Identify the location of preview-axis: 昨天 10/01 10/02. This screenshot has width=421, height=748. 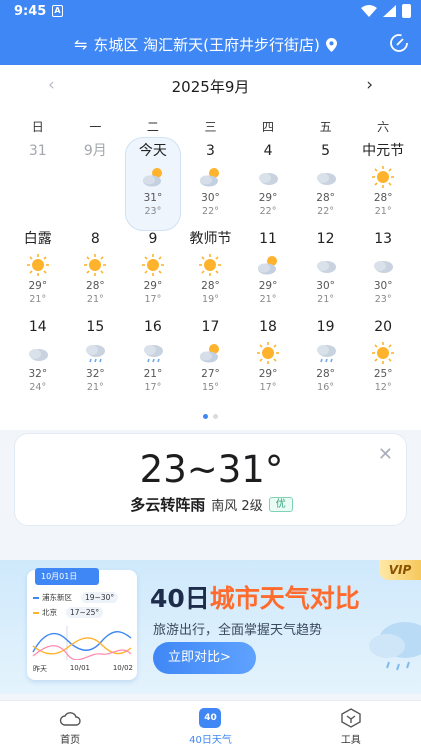
(83, 669).